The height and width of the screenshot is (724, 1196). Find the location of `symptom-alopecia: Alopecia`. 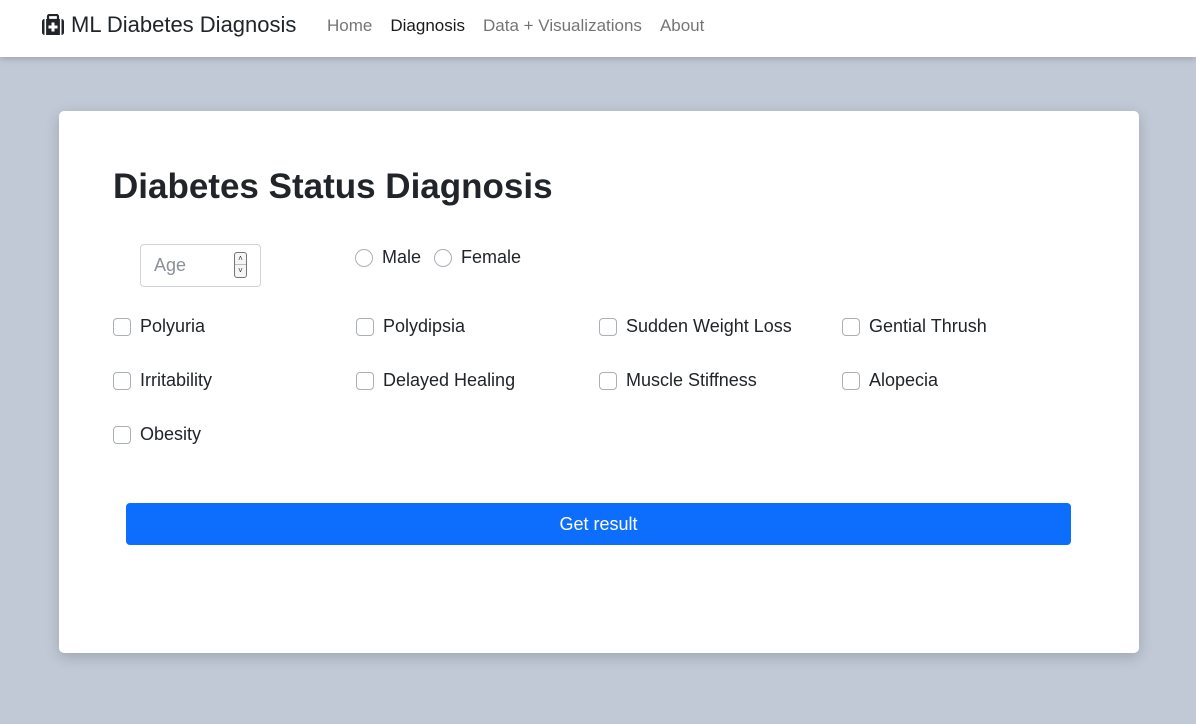

symptom-alopecia: Alopecia is located at coordinates (890, 380).